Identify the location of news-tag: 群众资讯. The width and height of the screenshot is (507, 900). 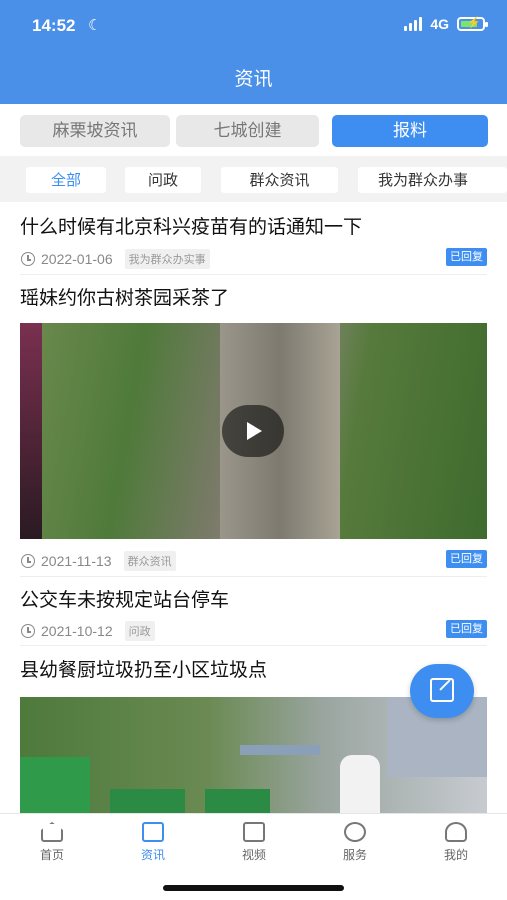
(149, 561).